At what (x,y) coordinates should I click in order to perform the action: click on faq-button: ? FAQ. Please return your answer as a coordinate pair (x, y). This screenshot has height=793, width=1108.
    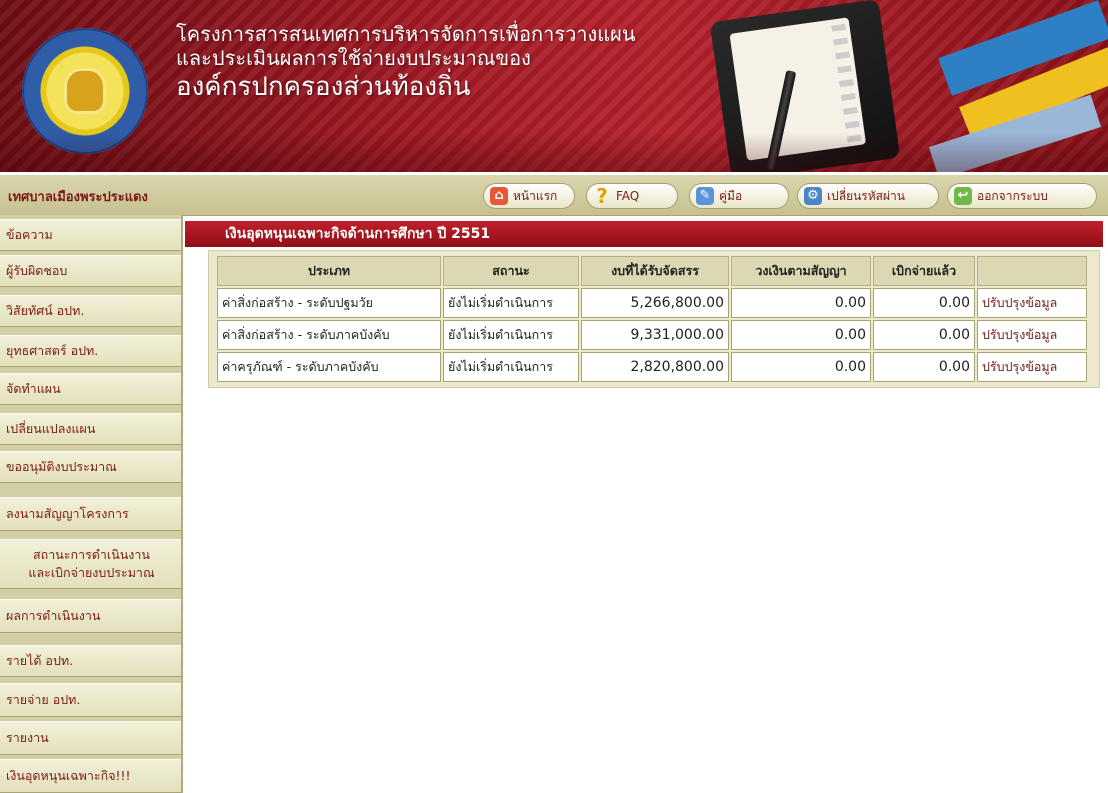
    Looking at the image, I should click on (632, 196).